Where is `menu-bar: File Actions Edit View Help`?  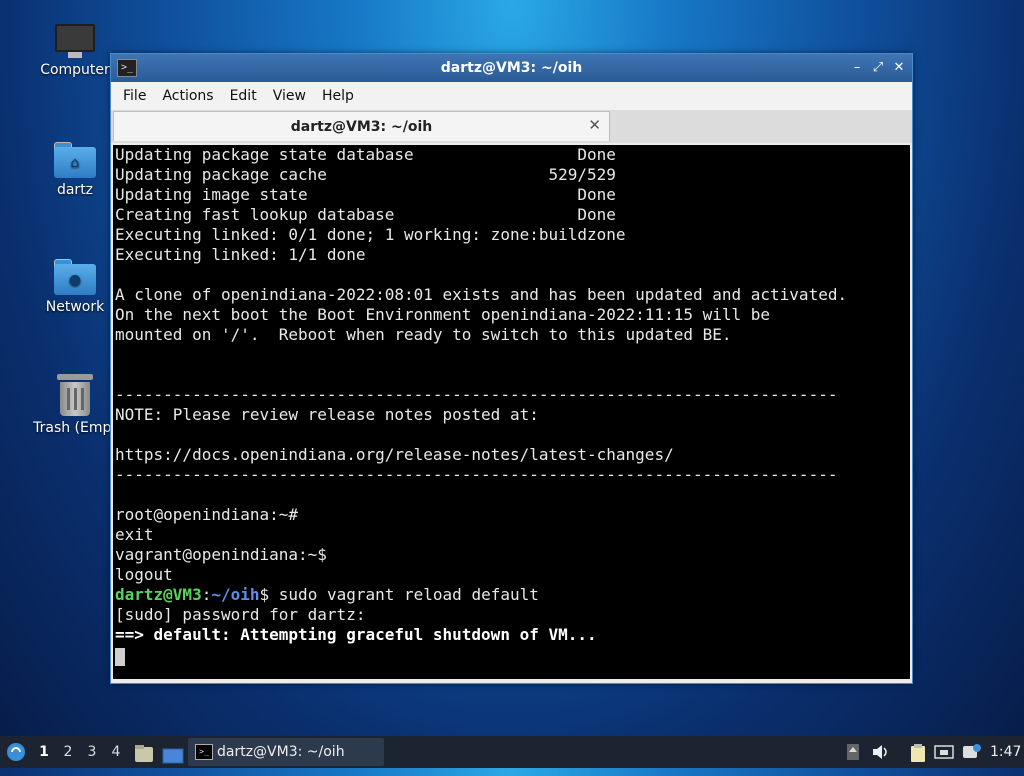
menu-bar: File Actions Edit View Help is located at coordinates (511, 96).